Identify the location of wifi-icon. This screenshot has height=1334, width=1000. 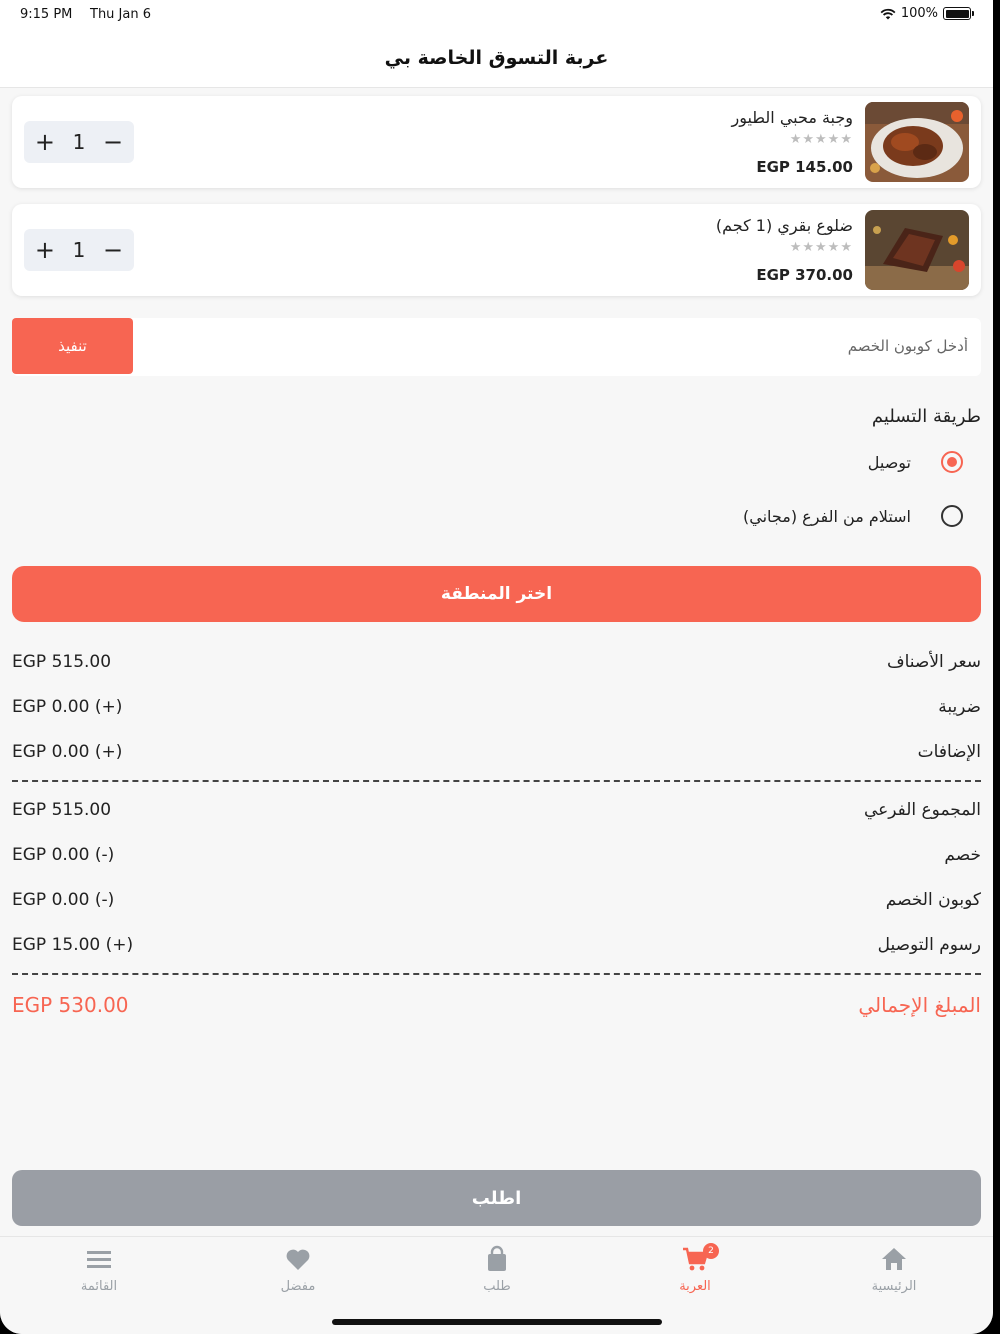
(888, 13).